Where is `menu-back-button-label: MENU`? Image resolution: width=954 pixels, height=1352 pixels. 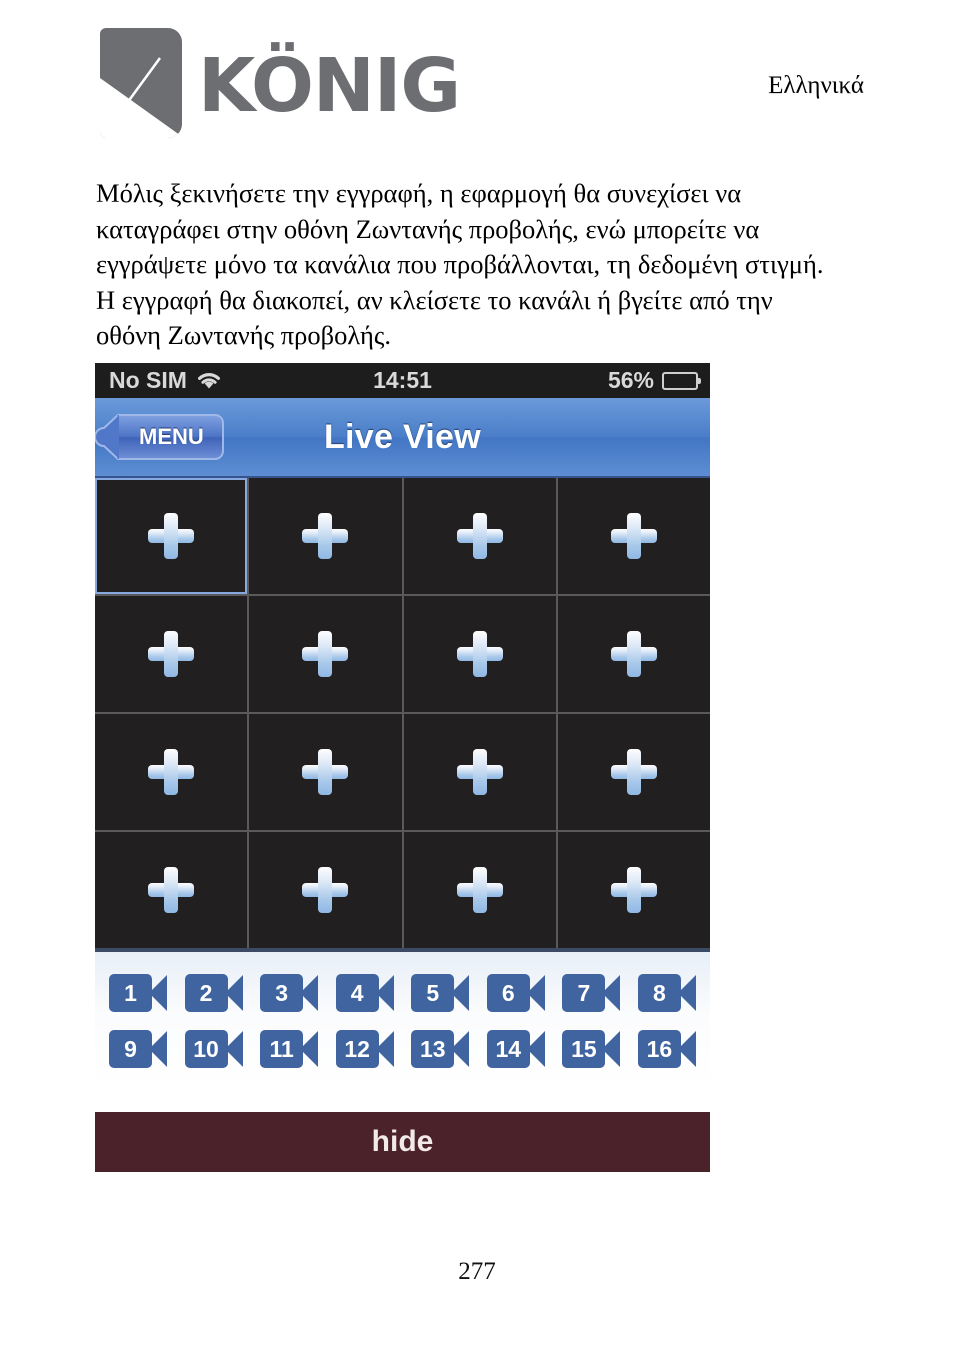
menu-back-button-label: MENU is located at coordinates (171, 436).